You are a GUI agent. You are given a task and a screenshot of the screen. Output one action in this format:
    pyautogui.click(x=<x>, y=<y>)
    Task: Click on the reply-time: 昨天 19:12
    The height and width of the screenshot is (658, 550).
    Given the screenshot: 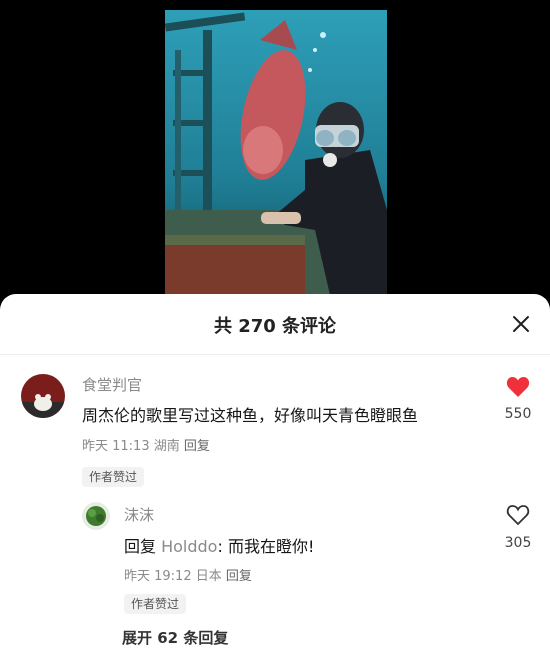 What is the action you would take?
    pyautogui.click(x=158, y=576)
    